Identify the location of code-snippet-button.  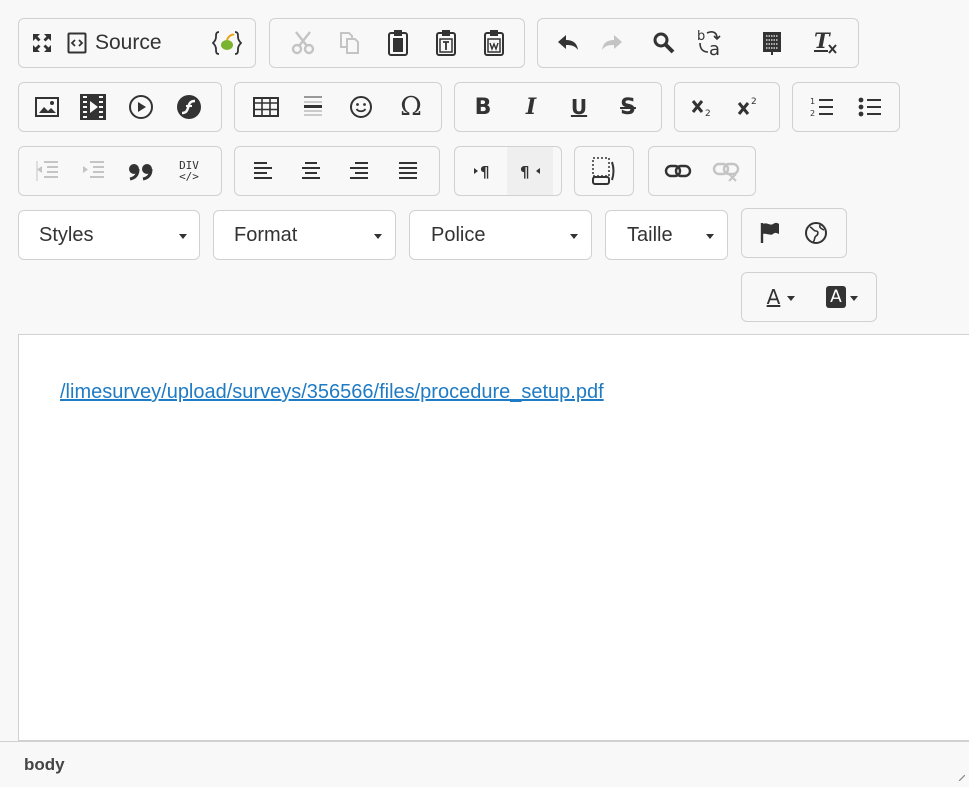
(227, 43).